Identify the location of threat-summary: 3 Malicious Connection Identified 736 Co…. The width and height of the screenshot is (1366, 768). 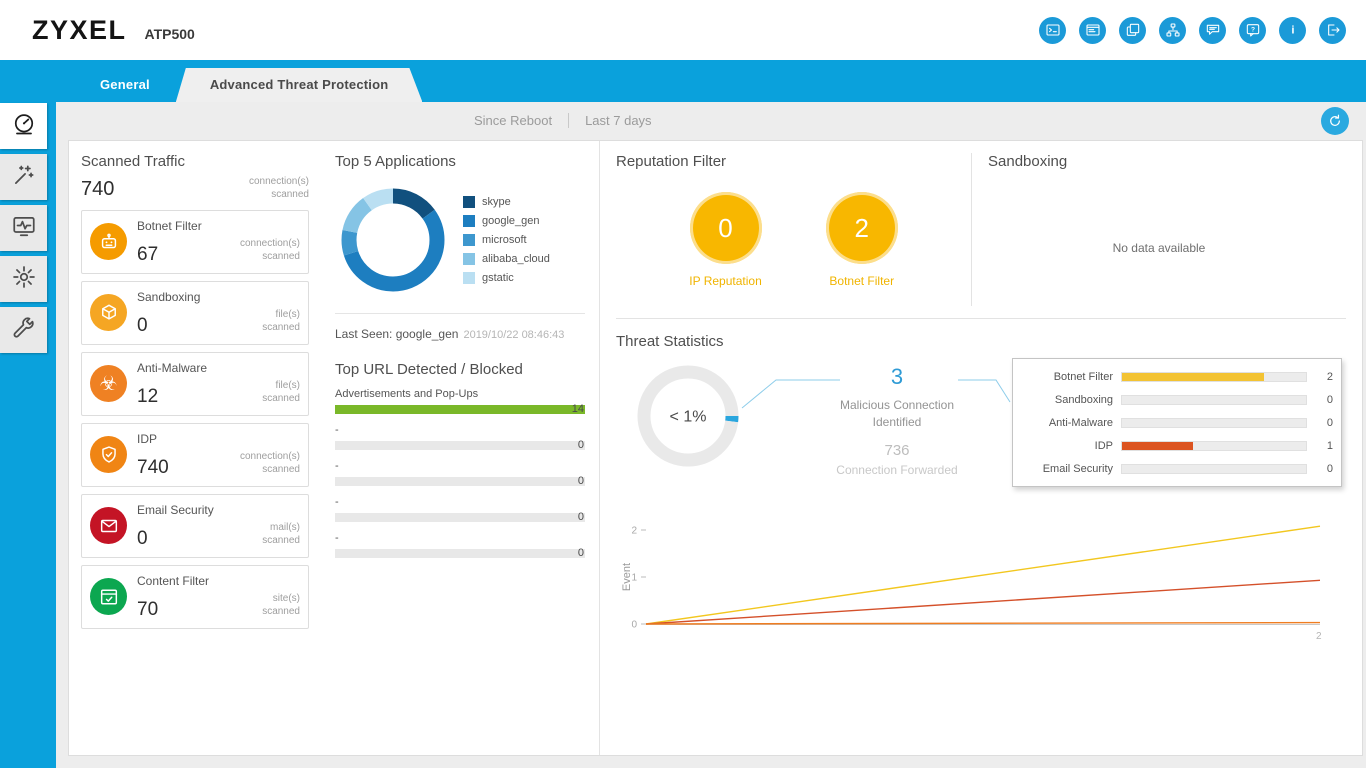
(897, 422).